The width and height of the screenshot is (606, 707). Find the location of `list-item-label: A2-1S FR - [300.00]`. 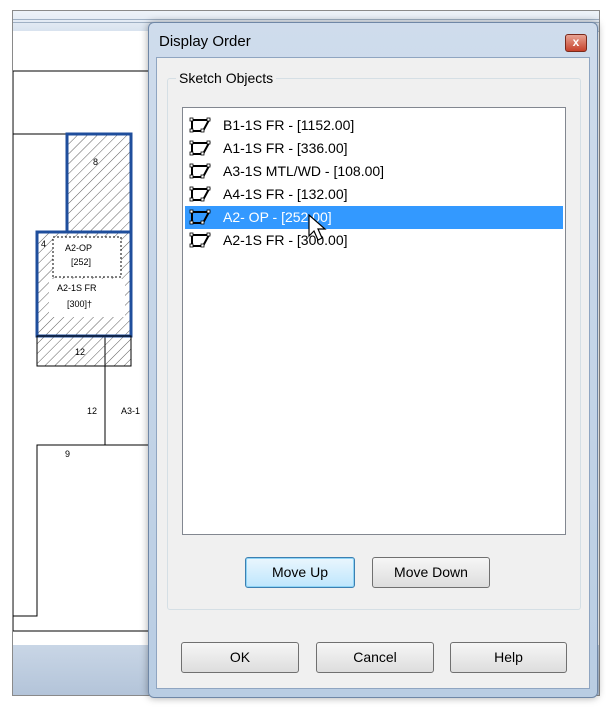

list-item-label: A2-1S FR - [300.00] is located at coordinates (285, 240).